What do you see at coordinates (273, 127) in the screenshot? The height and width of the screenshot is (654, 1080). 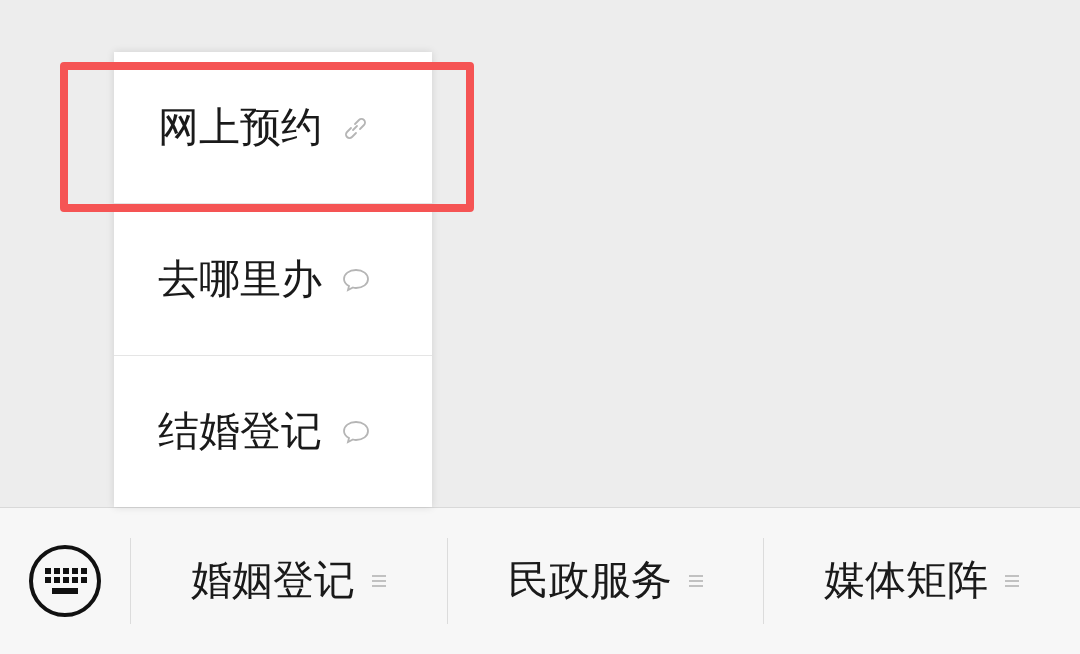 I see `submenu-item: 网上预约` at bounding box center [273, 127].